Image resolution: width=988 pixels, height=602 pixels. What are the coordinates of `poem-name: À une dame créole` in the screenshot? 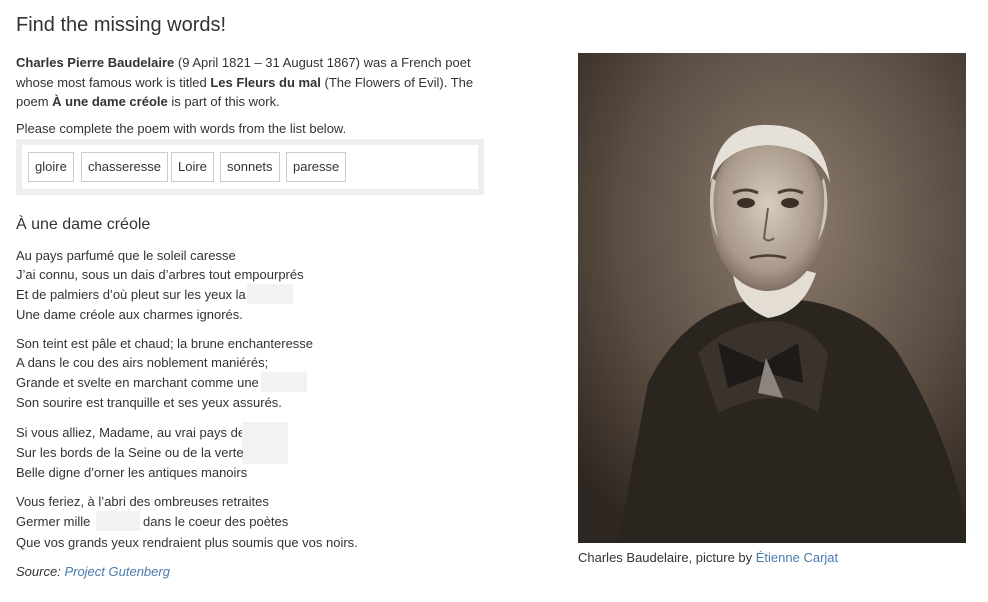 It's located at (110, 101).